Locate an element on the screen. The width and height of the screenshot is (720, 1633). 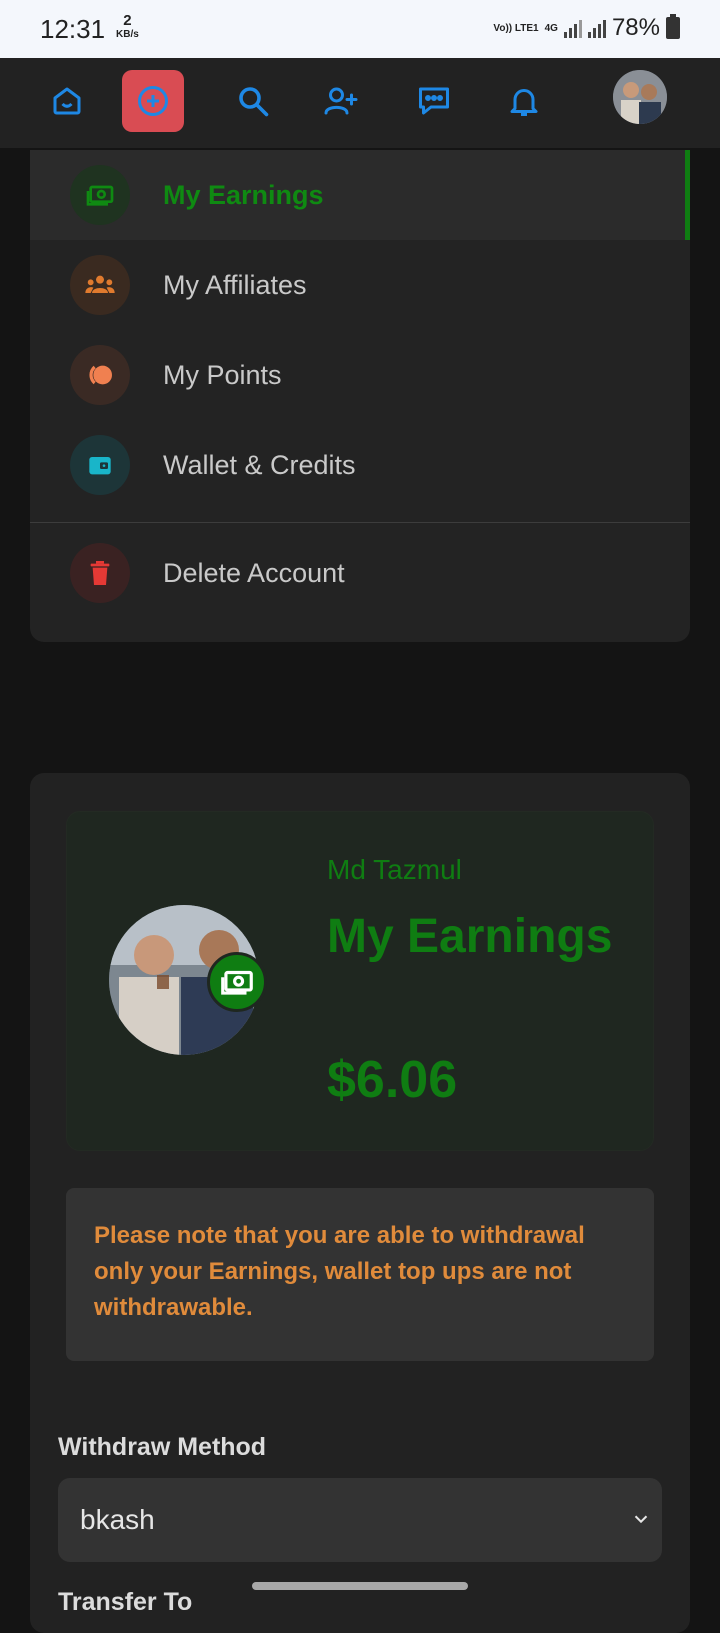
points-icon is located at coordinates (100, 375).